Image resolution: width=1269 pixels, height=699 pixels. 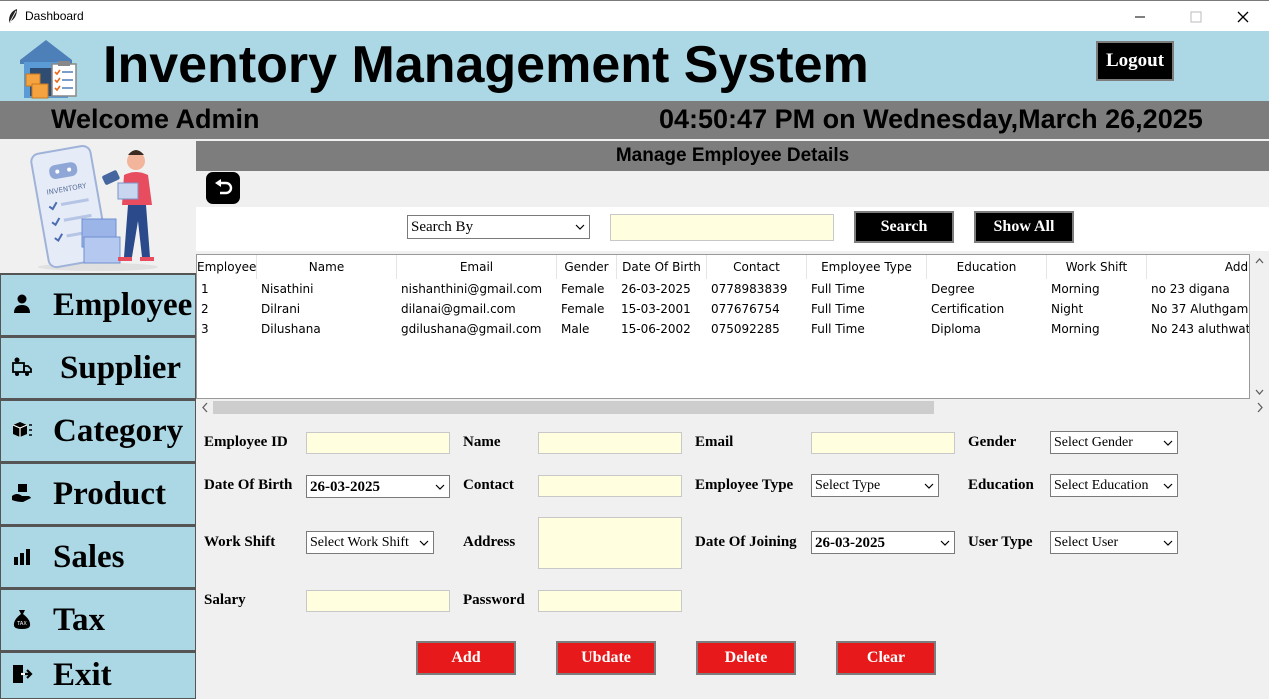 What do you see at coordinates (123, 305) in the screenshot?
I see `sidebar-item-label: Employee` at bounding box center [123, 305].